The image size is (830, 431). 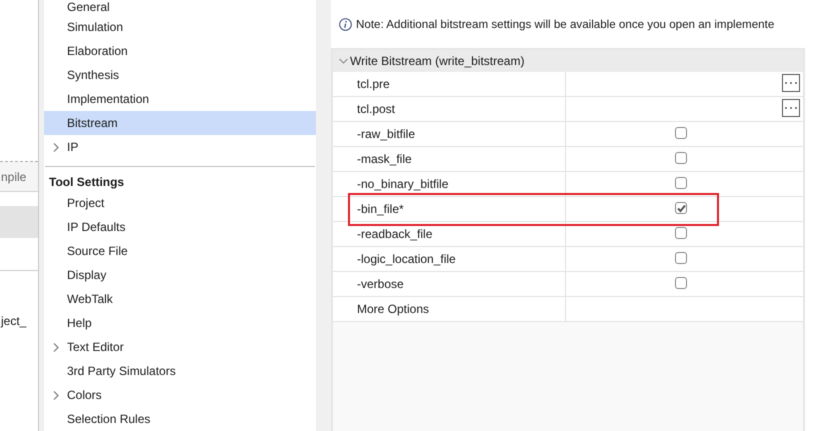 I want to click on nav-item: Elaboration, so click(x=180, y=51).